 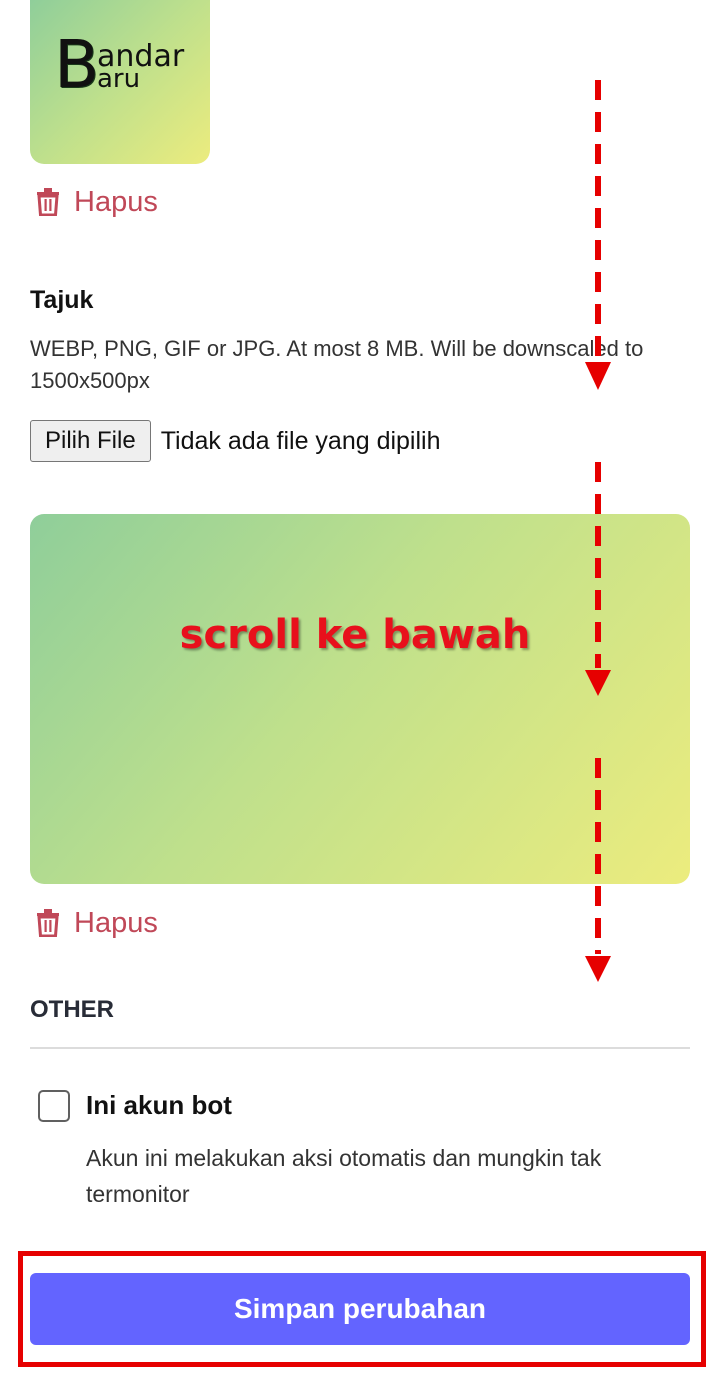 I want to click on scroll-down-arrows-icon, so click(x=598, y=531).